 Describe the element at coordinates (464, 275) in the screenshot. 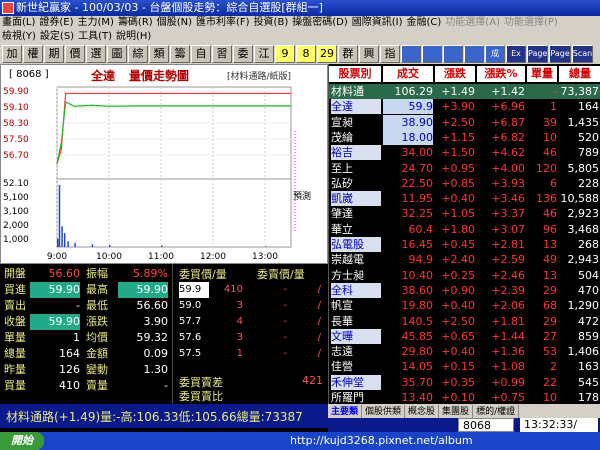

I see `watchlist-row: 方士昶 10.40 +0.25 +2.46 13 504` at that location.